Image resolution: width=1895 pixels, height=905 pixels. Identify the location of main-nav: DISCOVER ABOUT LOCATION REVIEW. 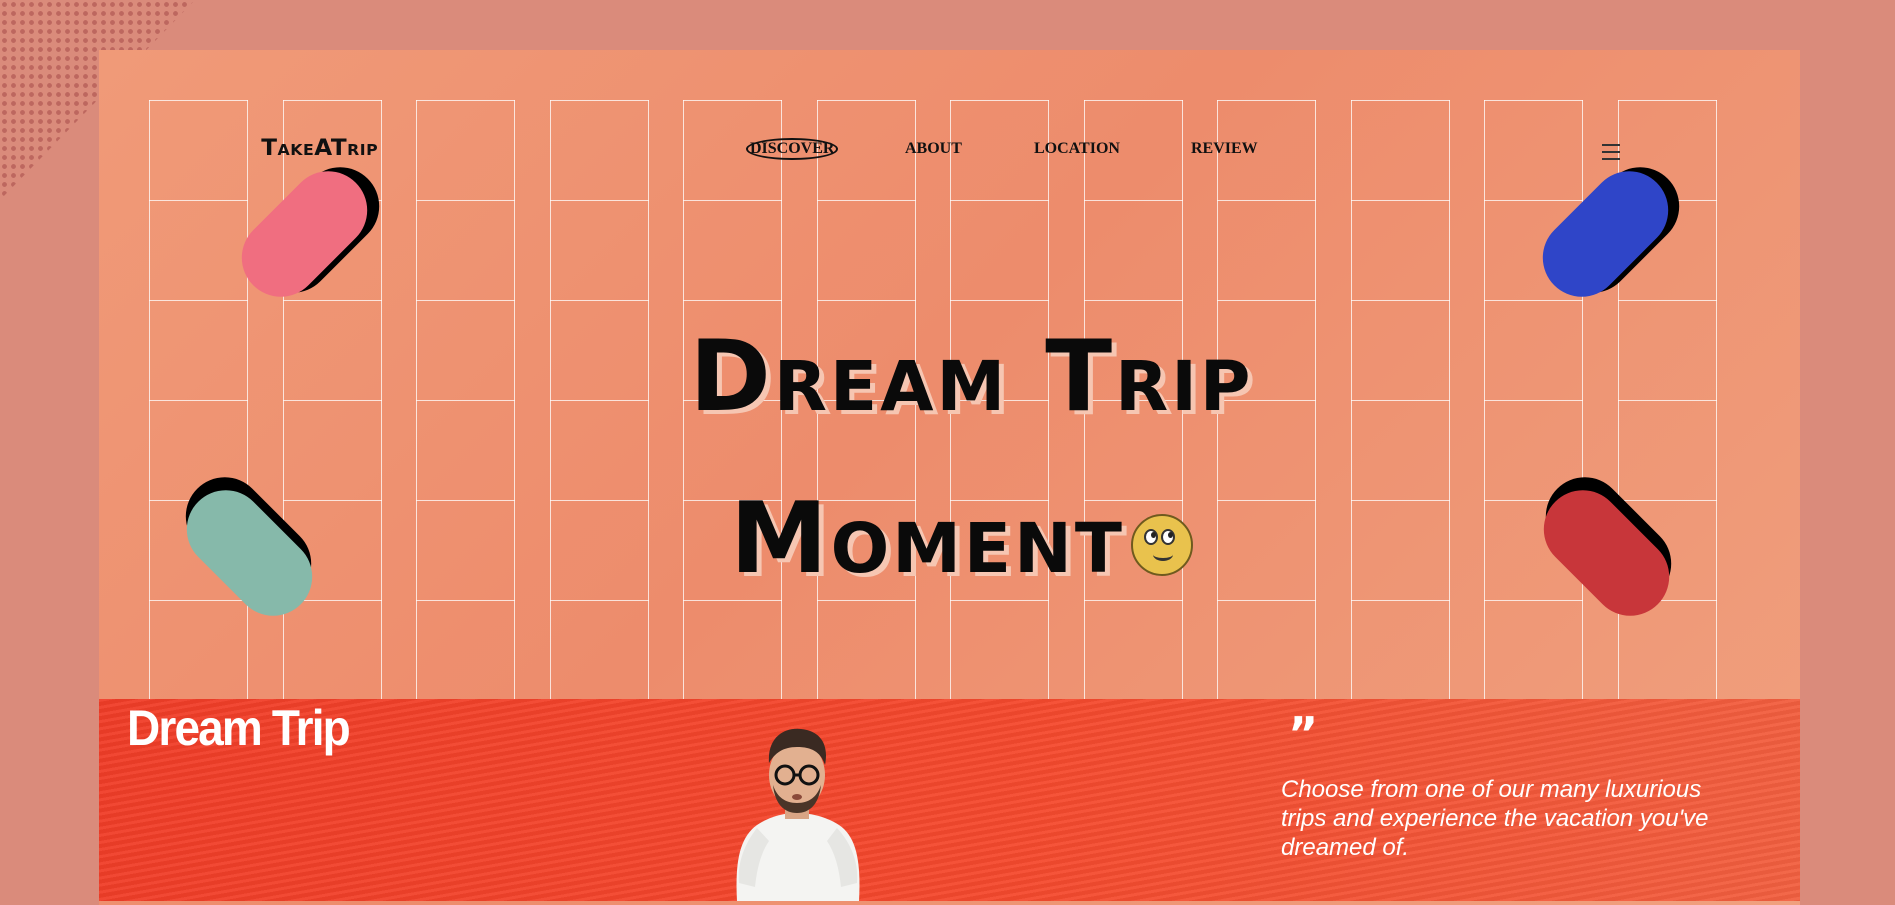
(949, 151).